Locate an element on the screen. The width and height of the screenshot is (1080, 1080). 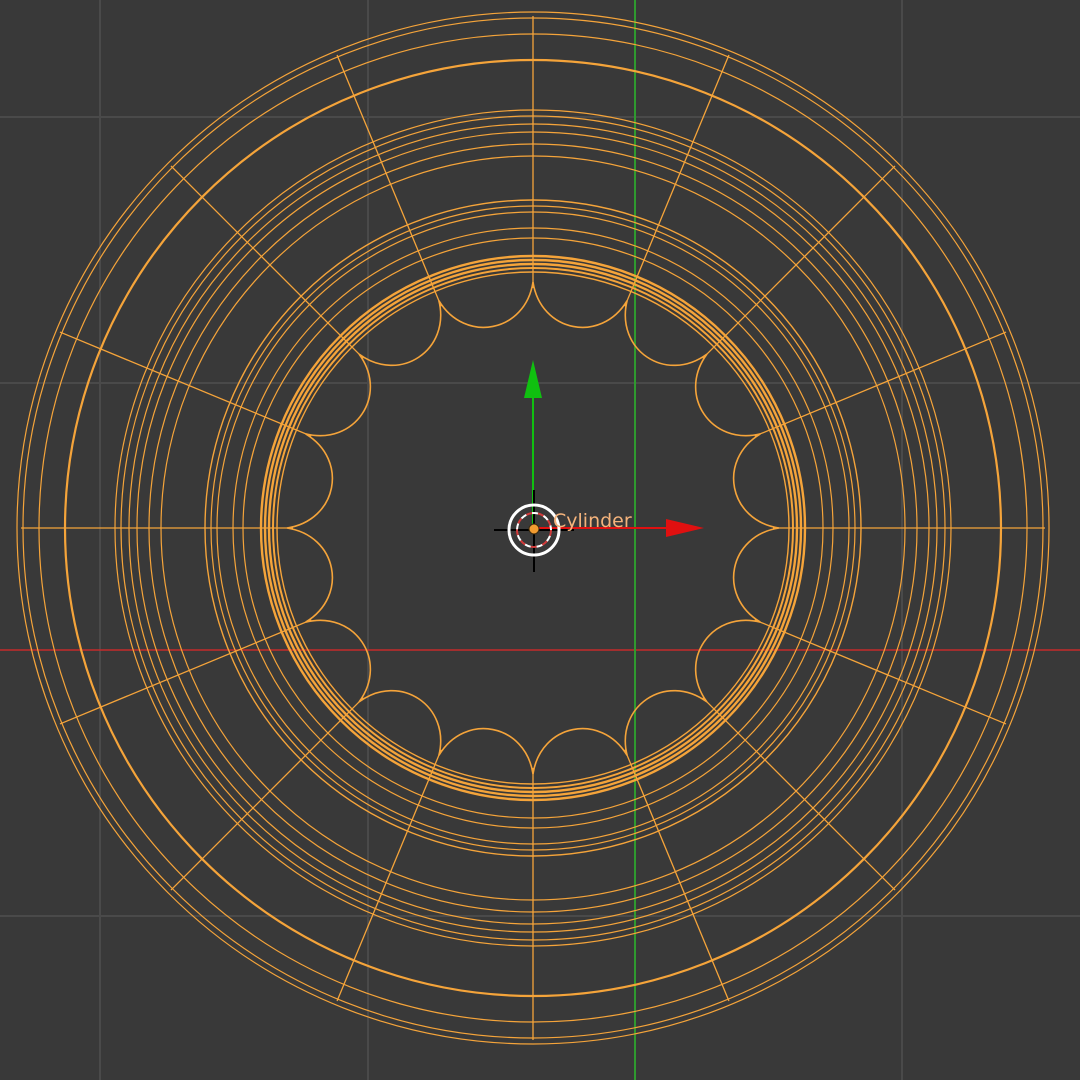
object-origin-dot is located at coordinates (534, 529).